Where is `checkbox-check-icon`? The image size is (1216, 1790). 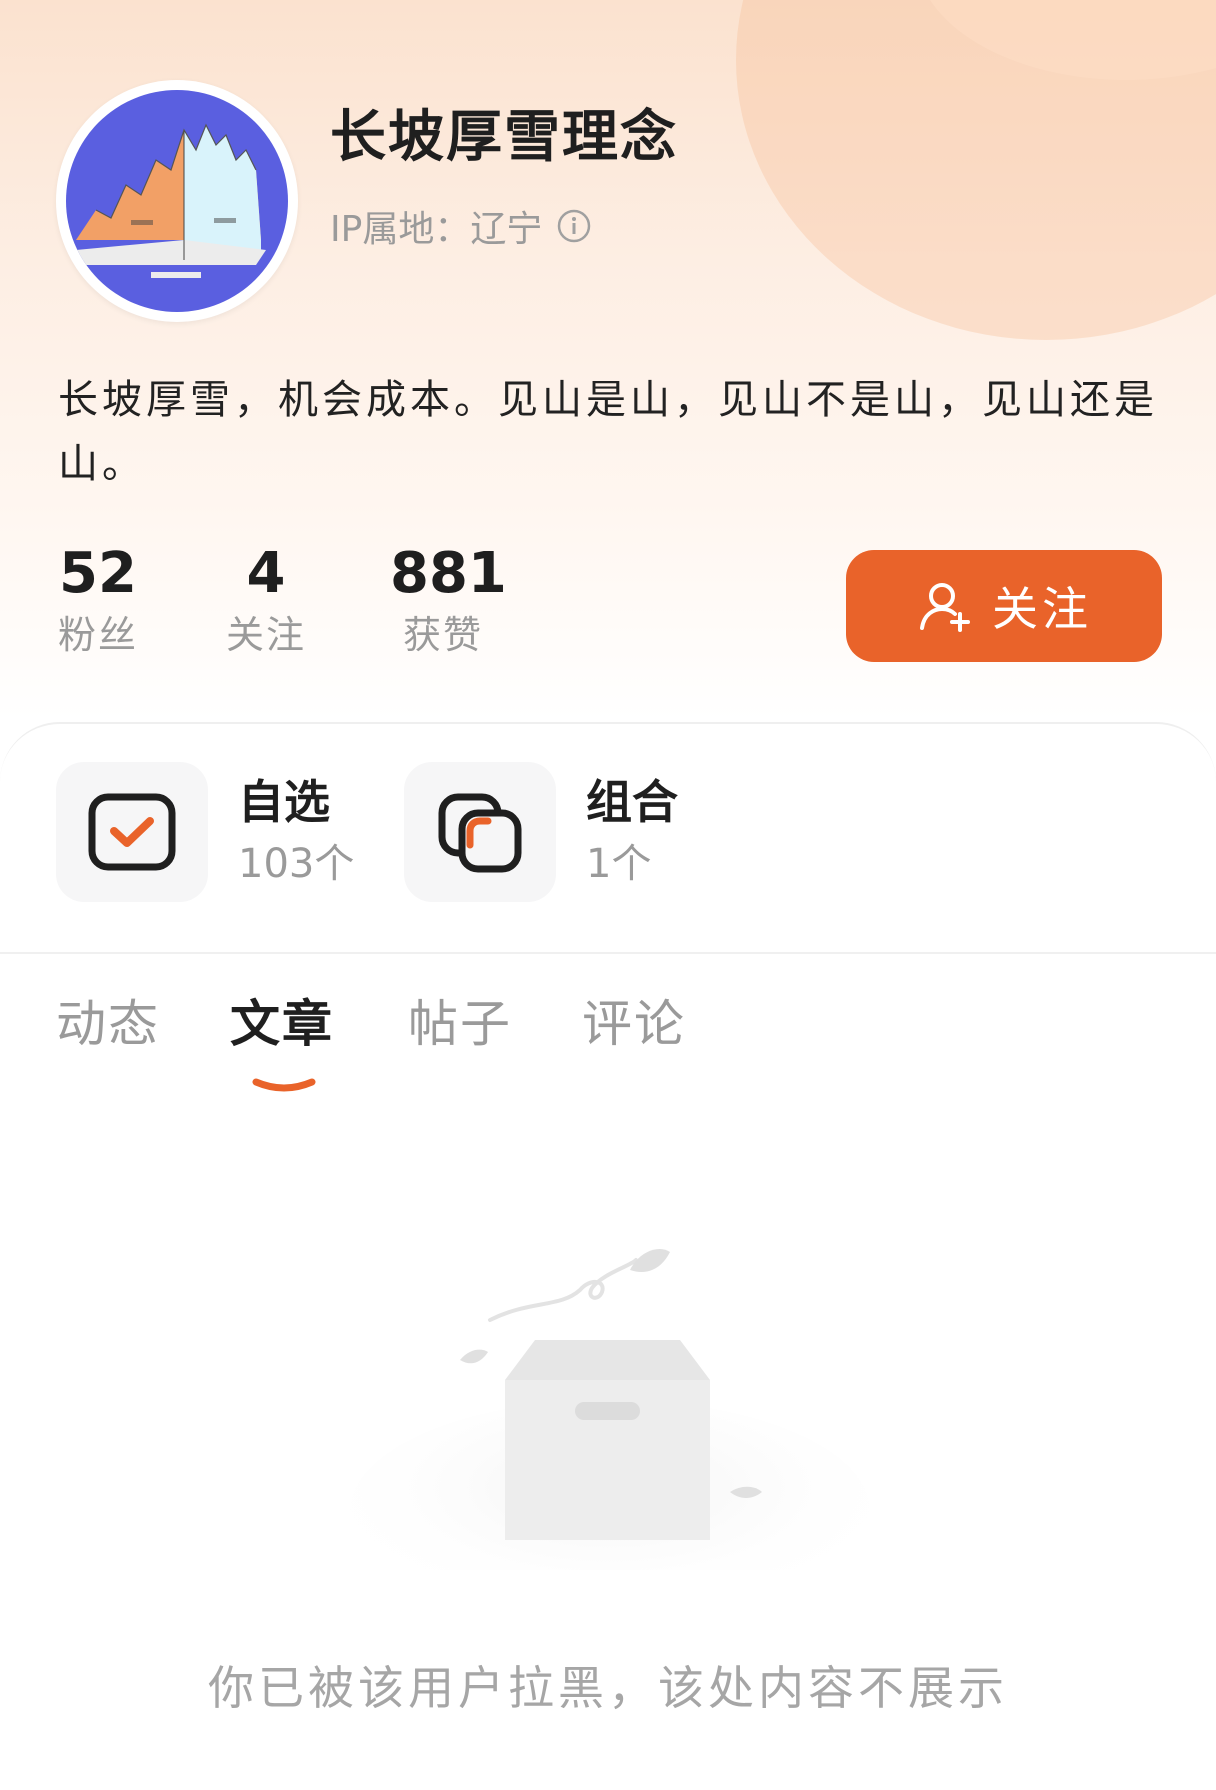 checkbox-check-icon is located at coordinates (132, 832).